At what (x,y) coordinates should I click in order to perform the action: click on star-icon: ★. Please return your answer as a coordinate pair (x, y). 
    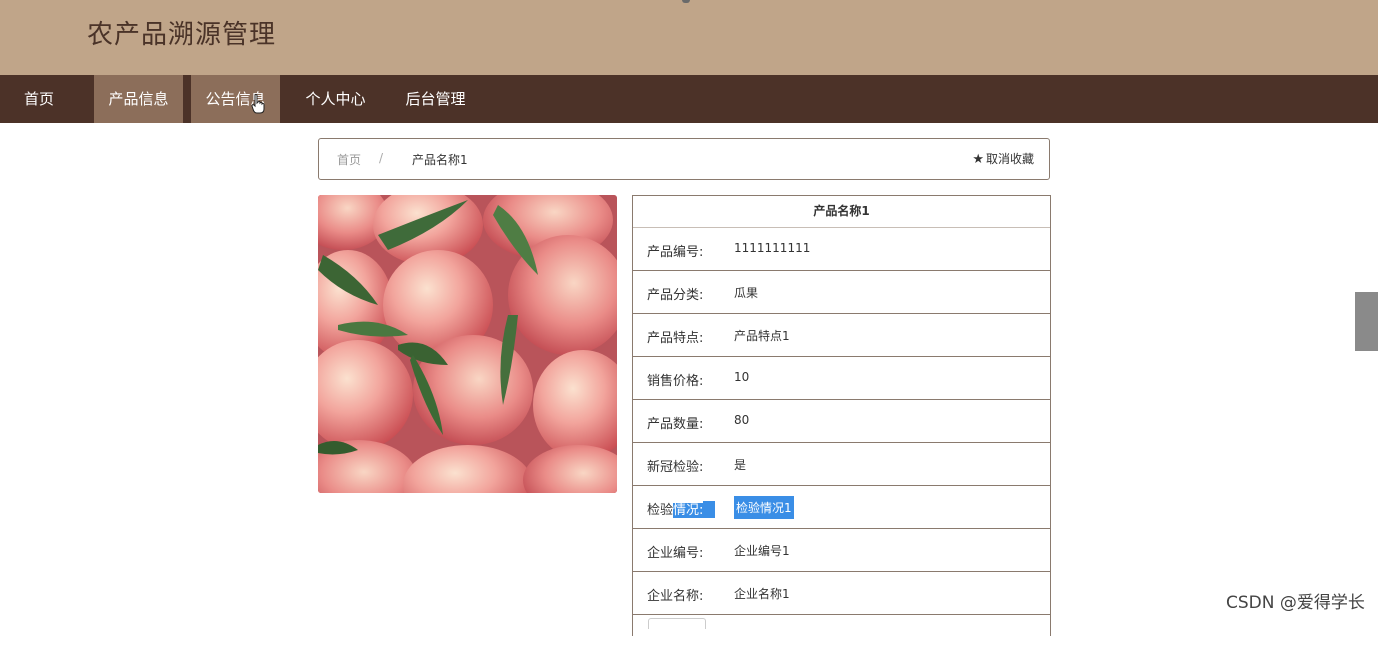
    Looking at the image, I should click on (978, 159).